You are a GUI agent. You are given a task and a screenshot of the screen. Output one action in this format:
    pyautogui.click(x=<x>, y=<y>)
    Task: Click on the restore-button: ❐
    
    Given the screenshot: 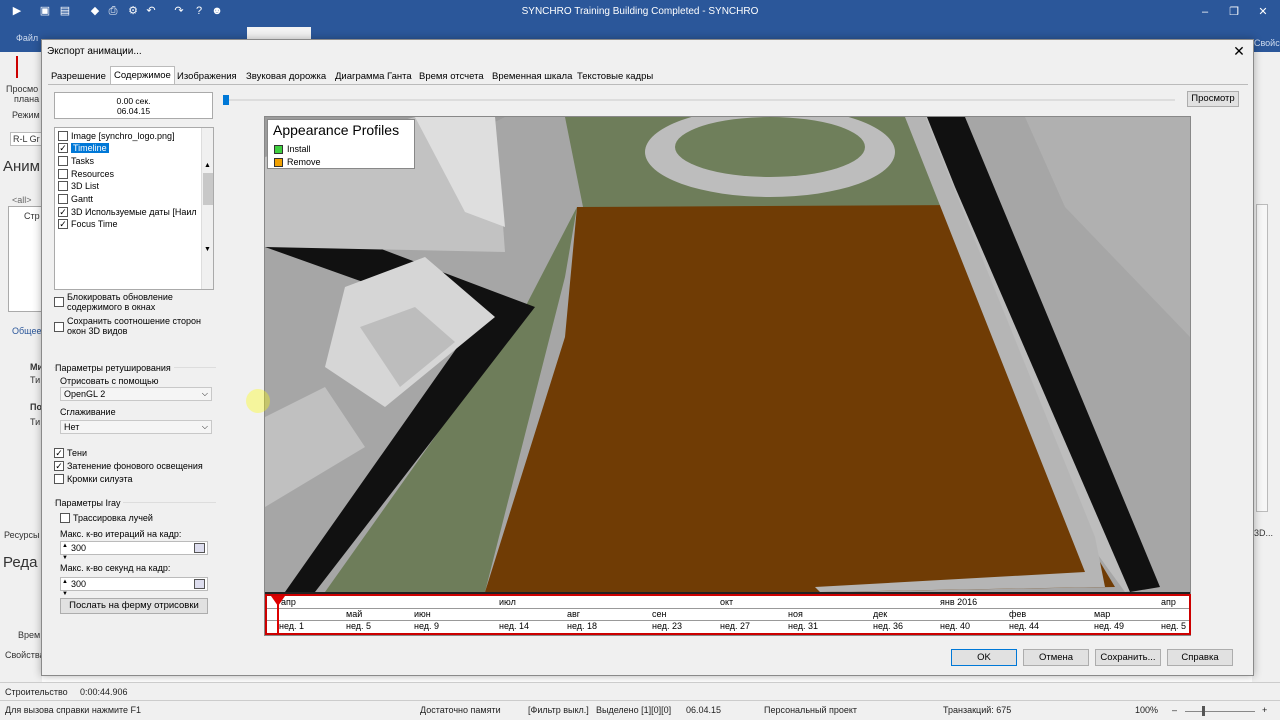 What is the action you would take?
    pyautogui.click(x=1234, y=12)
    